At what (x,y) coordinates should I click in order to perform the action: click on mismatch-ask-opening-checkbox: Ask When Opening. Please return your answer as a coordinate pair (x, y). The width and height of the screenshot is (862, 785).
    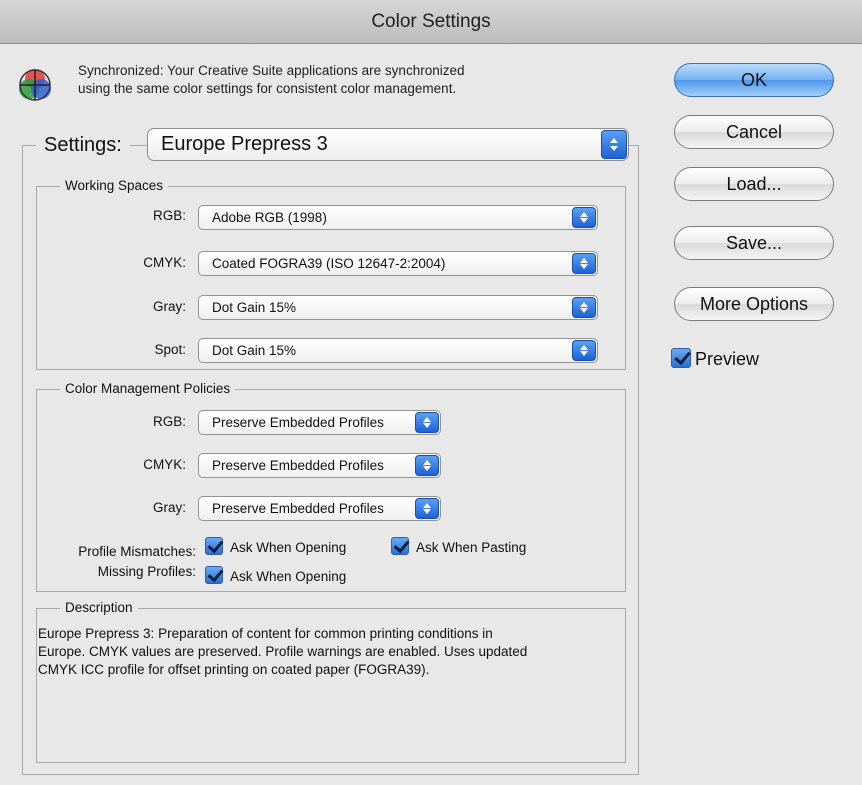
    Looking at the image, I should click on (275, 547).